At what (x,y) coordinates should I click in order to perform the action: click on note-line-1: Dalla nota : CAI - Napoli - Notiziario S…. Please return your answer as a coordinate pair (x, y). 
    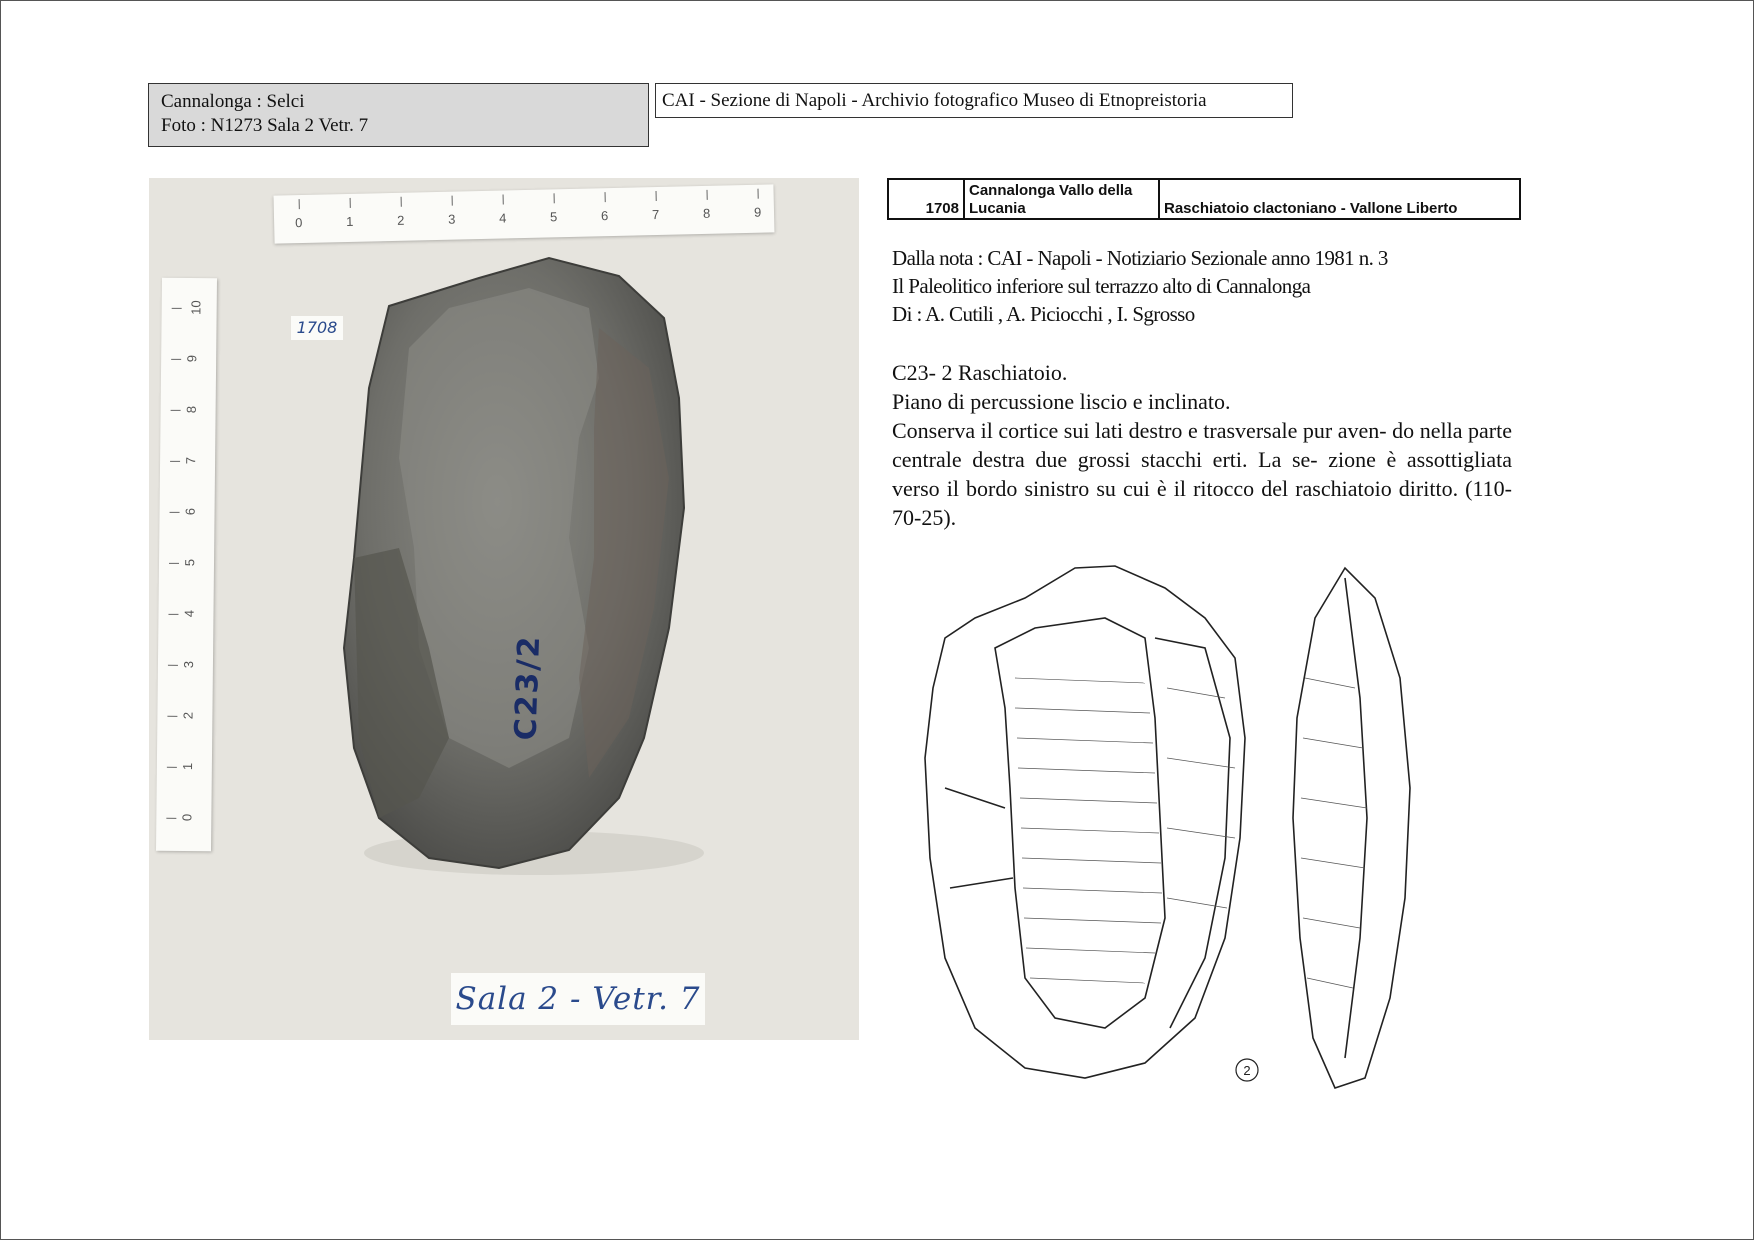
    Looking at the image, I should click on (1140, 258).